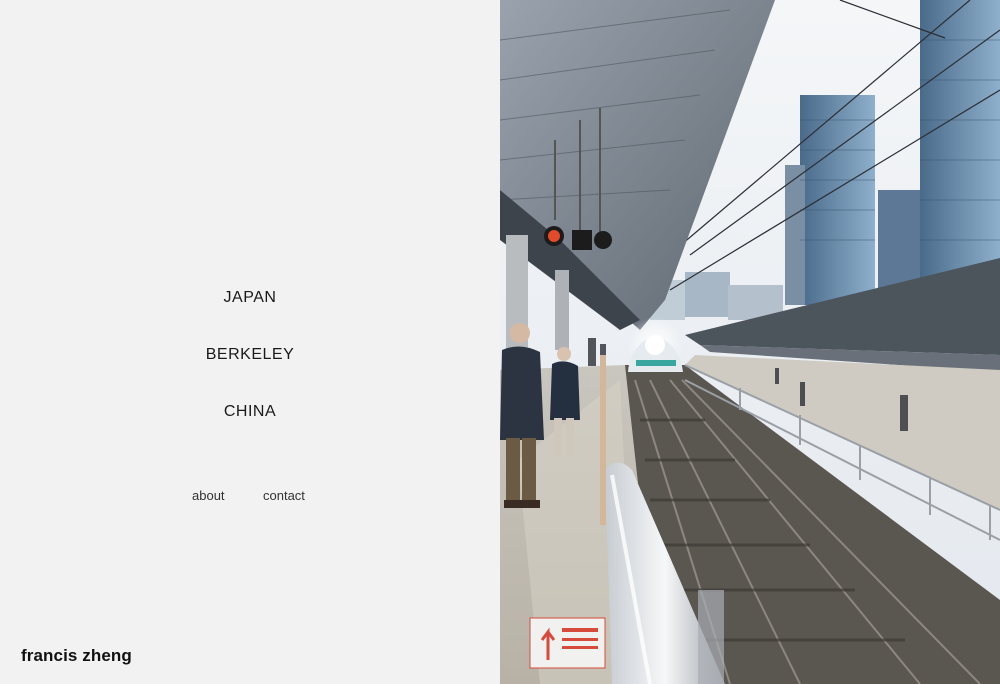 The width and height of the screenshot is (1000, 684). I want to click on about-link: about, so click(208, 495).